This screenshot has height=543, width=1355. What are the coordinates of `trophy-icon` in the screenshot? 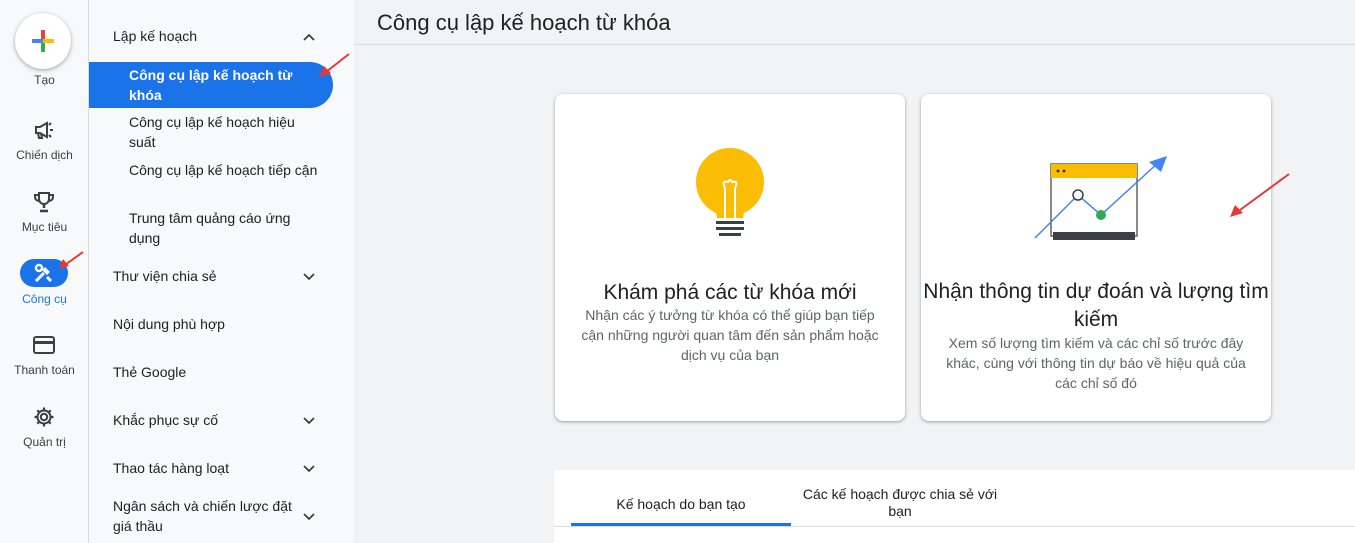 It's located at (44, 202).